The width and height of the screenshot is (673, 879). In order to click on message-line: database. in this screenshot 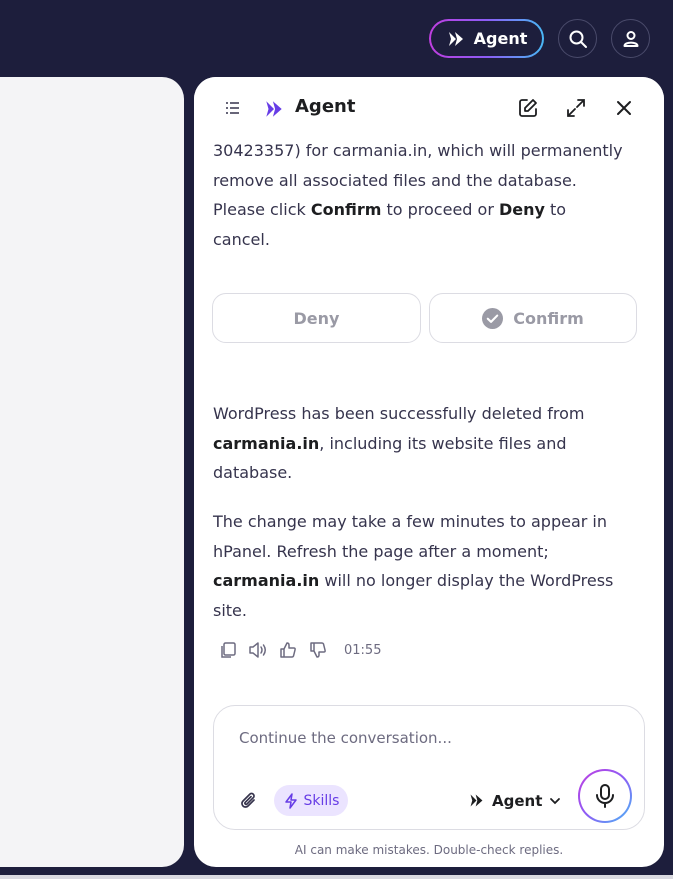, I will do `click(253, 472)`.